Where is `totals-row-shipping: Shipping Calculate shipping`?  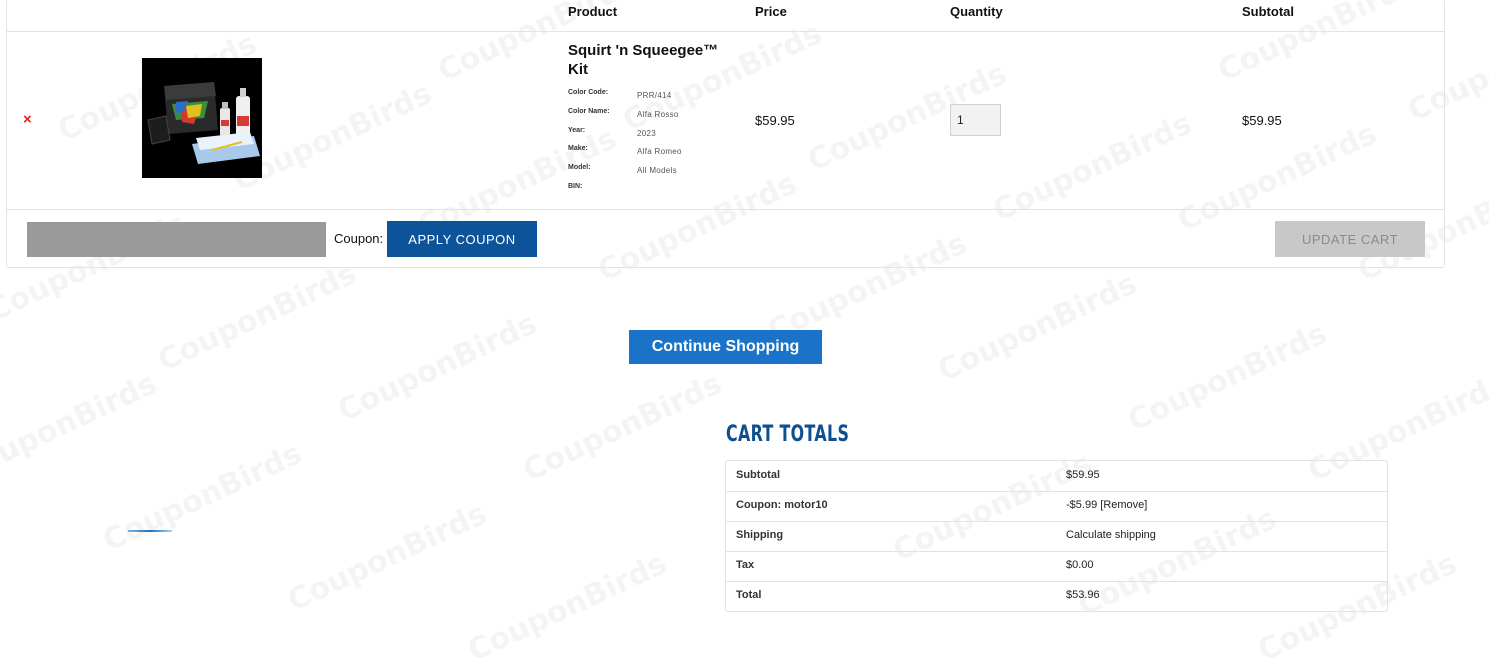
totals-row-shipping: Shipping Calculate shipping is located at coordinates (1056, 536).